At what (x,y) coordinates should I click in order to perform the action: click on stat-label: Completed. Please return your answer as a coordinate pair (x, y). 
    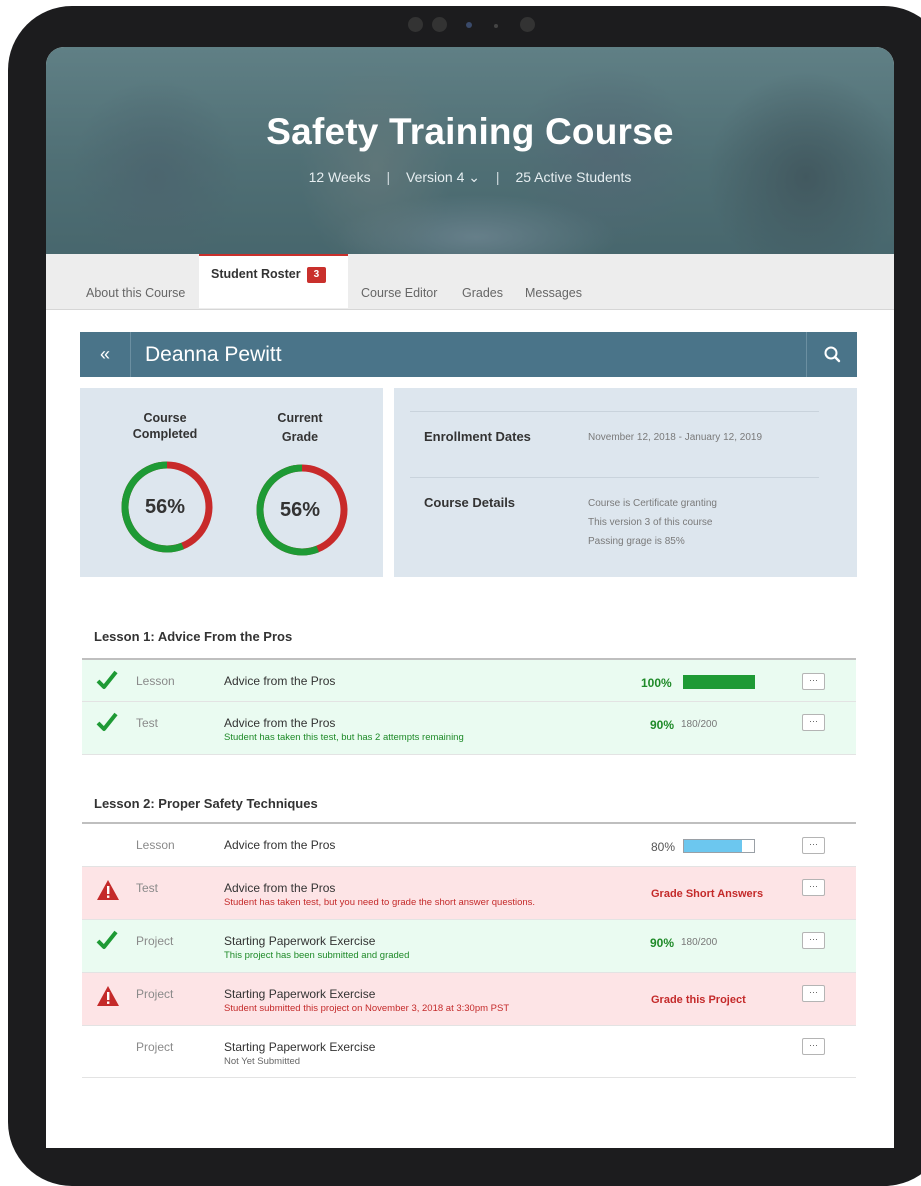
    Looking at the image, I should click on (165, 434).